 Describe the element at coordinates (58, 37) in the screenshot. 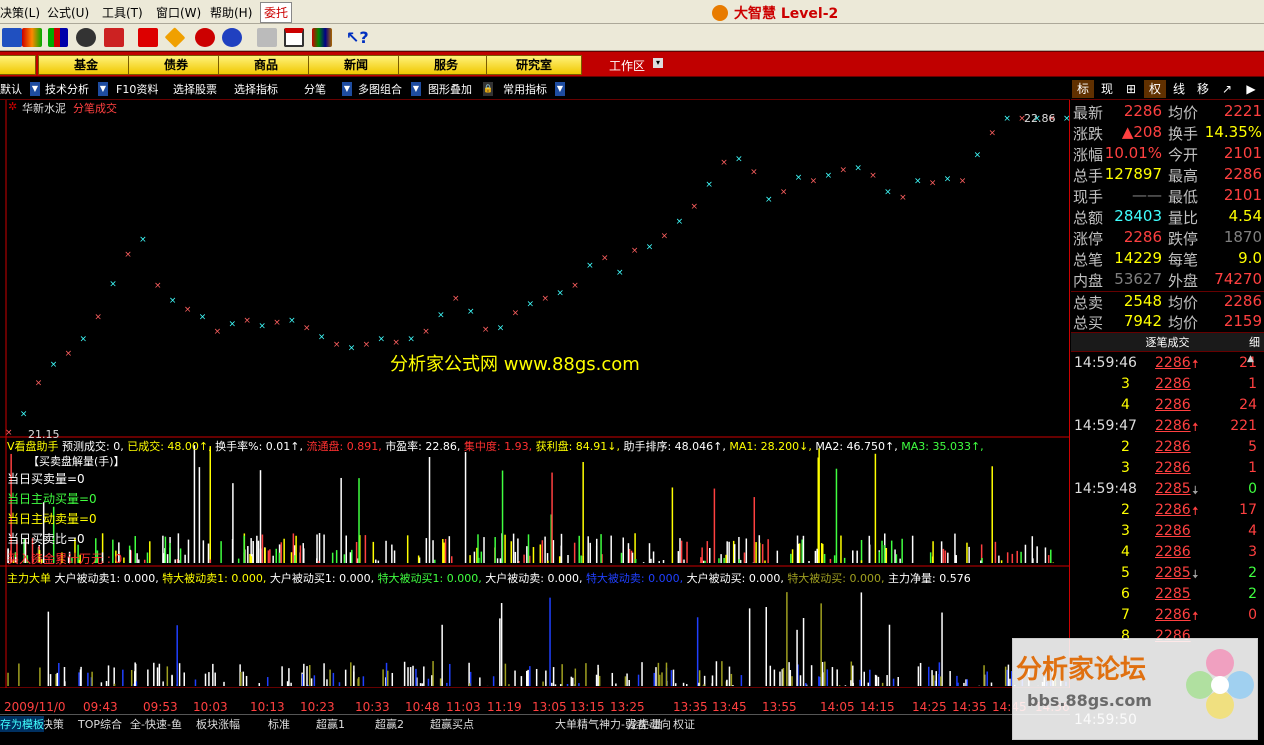

I see `bars-icon` at that location.